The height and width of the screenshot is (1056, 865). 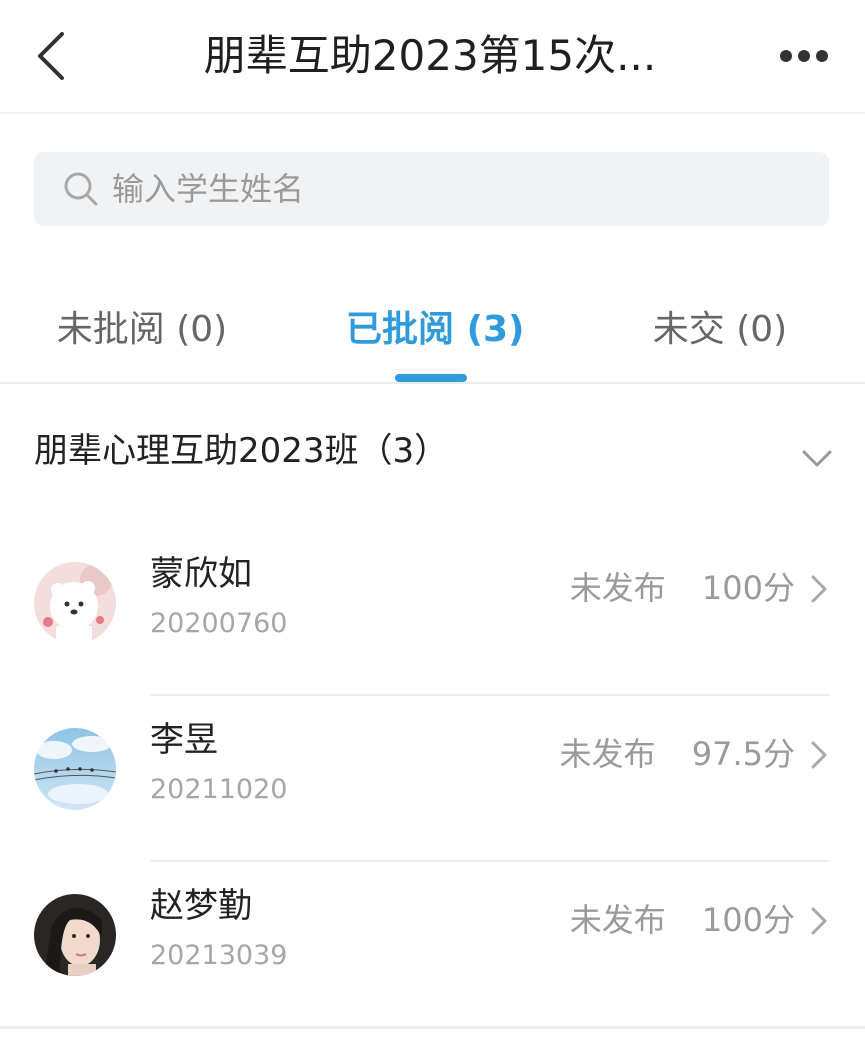 I want to click on portrait-avatar-image, so click(x=75, y=935).